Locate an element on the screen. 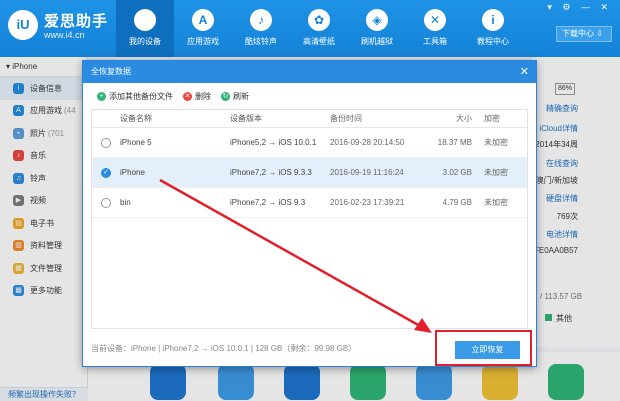 This screenshot has width=620, height=401. box-icon: ◈ is located at coordinates (377, 20).